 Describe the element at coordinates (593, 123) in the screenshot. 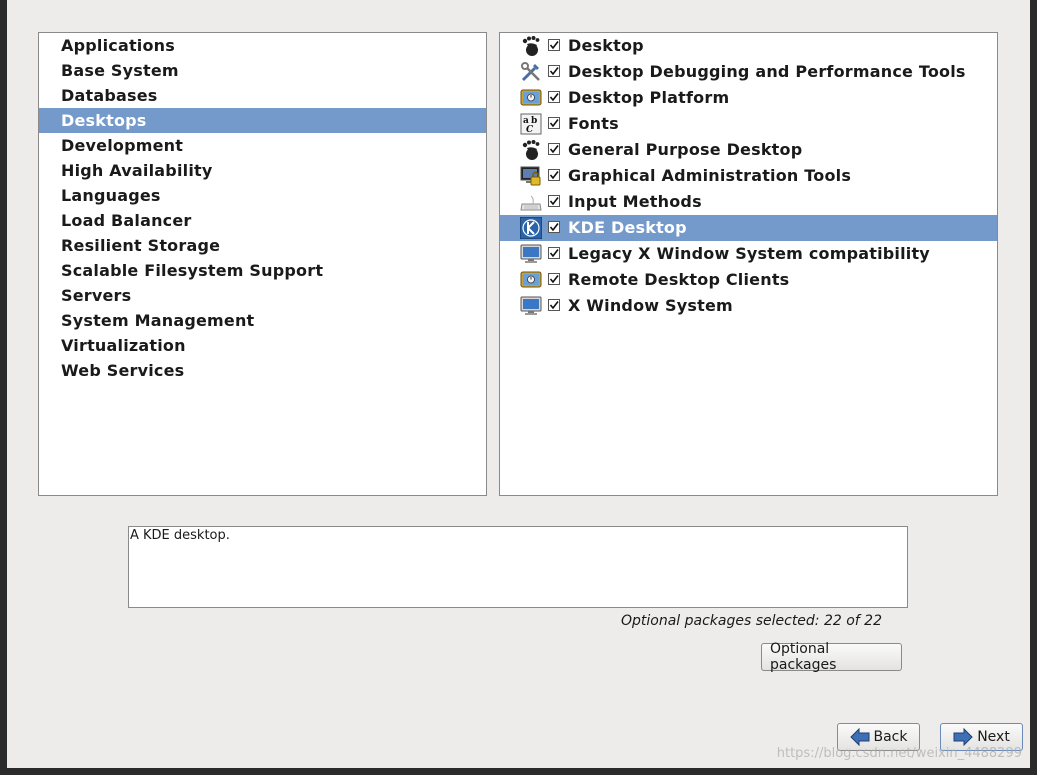

I see `group-label: Fonts` at that location.